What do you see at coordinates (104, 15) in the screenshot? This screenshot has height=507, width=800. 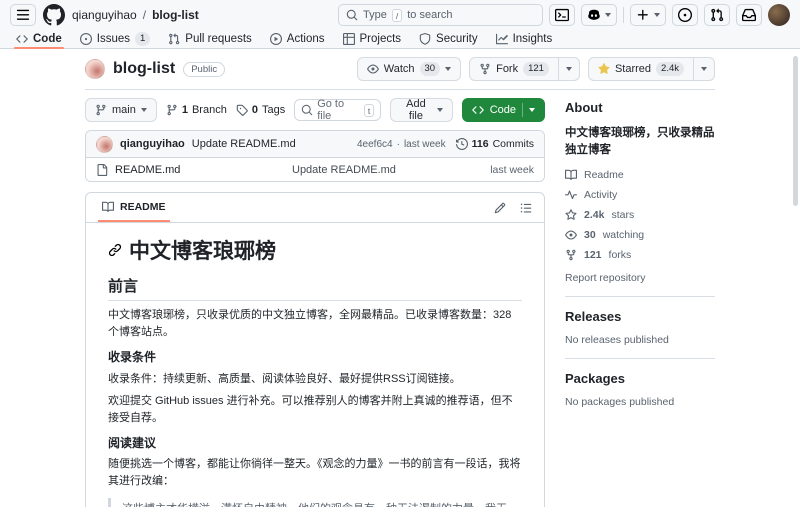 I see `breadcrumb-owner: qianguyihao` at bounding box center [104, 15].